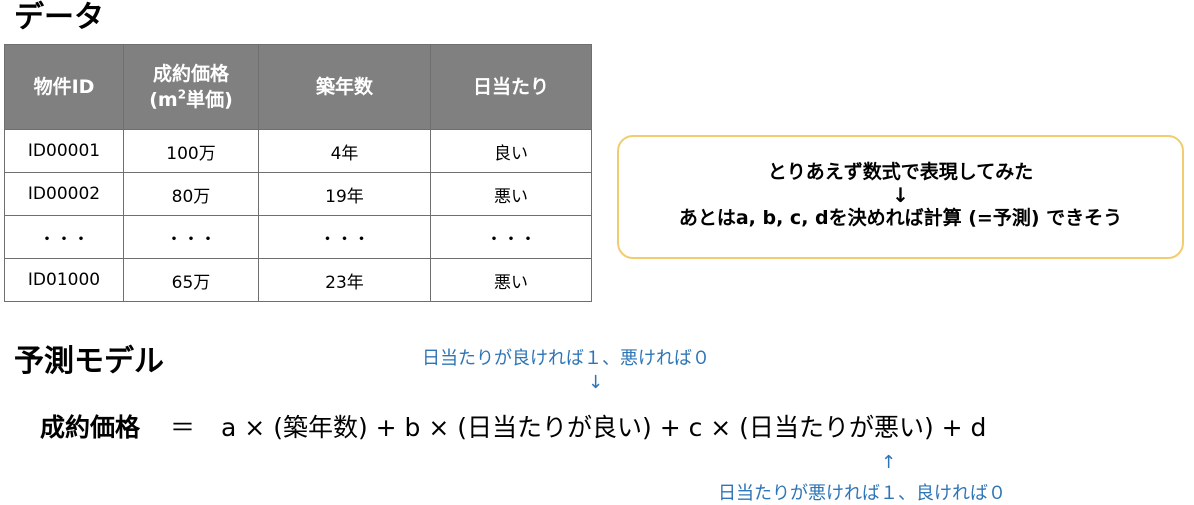  What do you see at coordinates (64, 194) in the screenshot?
I see `cell-property-id: ID00002` at bounding box center [64, 194].